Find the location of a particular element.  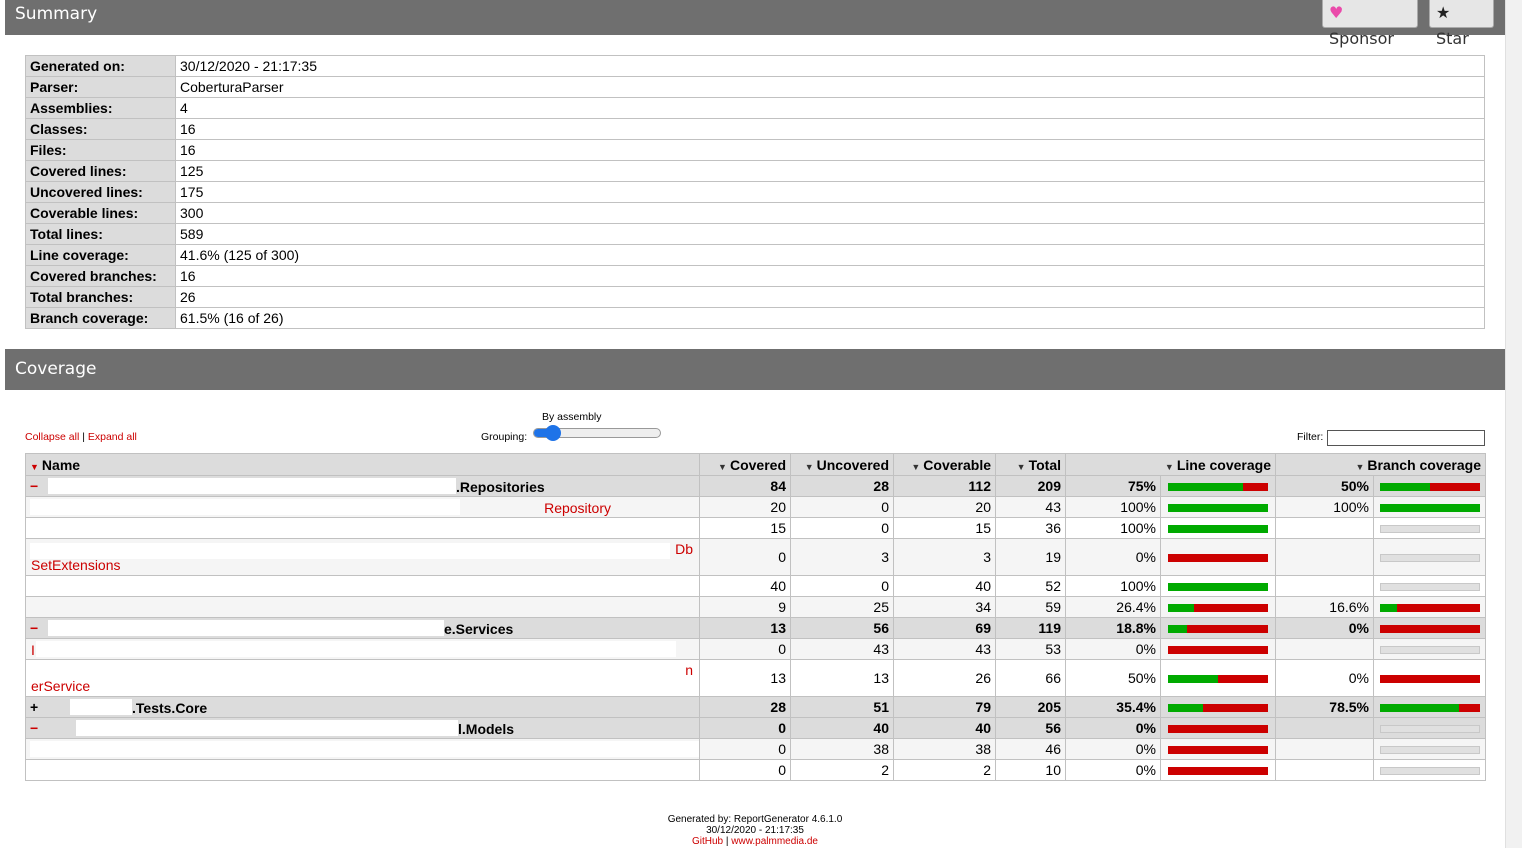

footer-links: GitHub | www.palmmedia.de is located at coordinates (755, 841).